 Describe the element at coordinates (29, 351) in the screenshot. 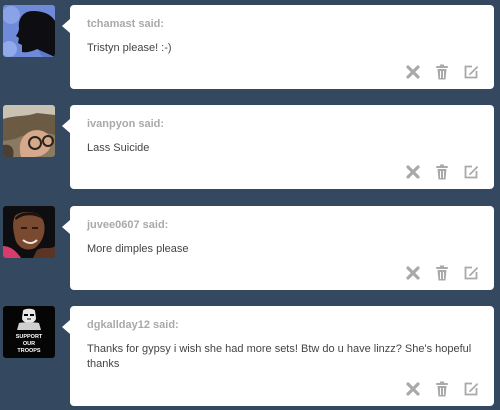

I see `avatar-line-3: TROOPS` at that location.